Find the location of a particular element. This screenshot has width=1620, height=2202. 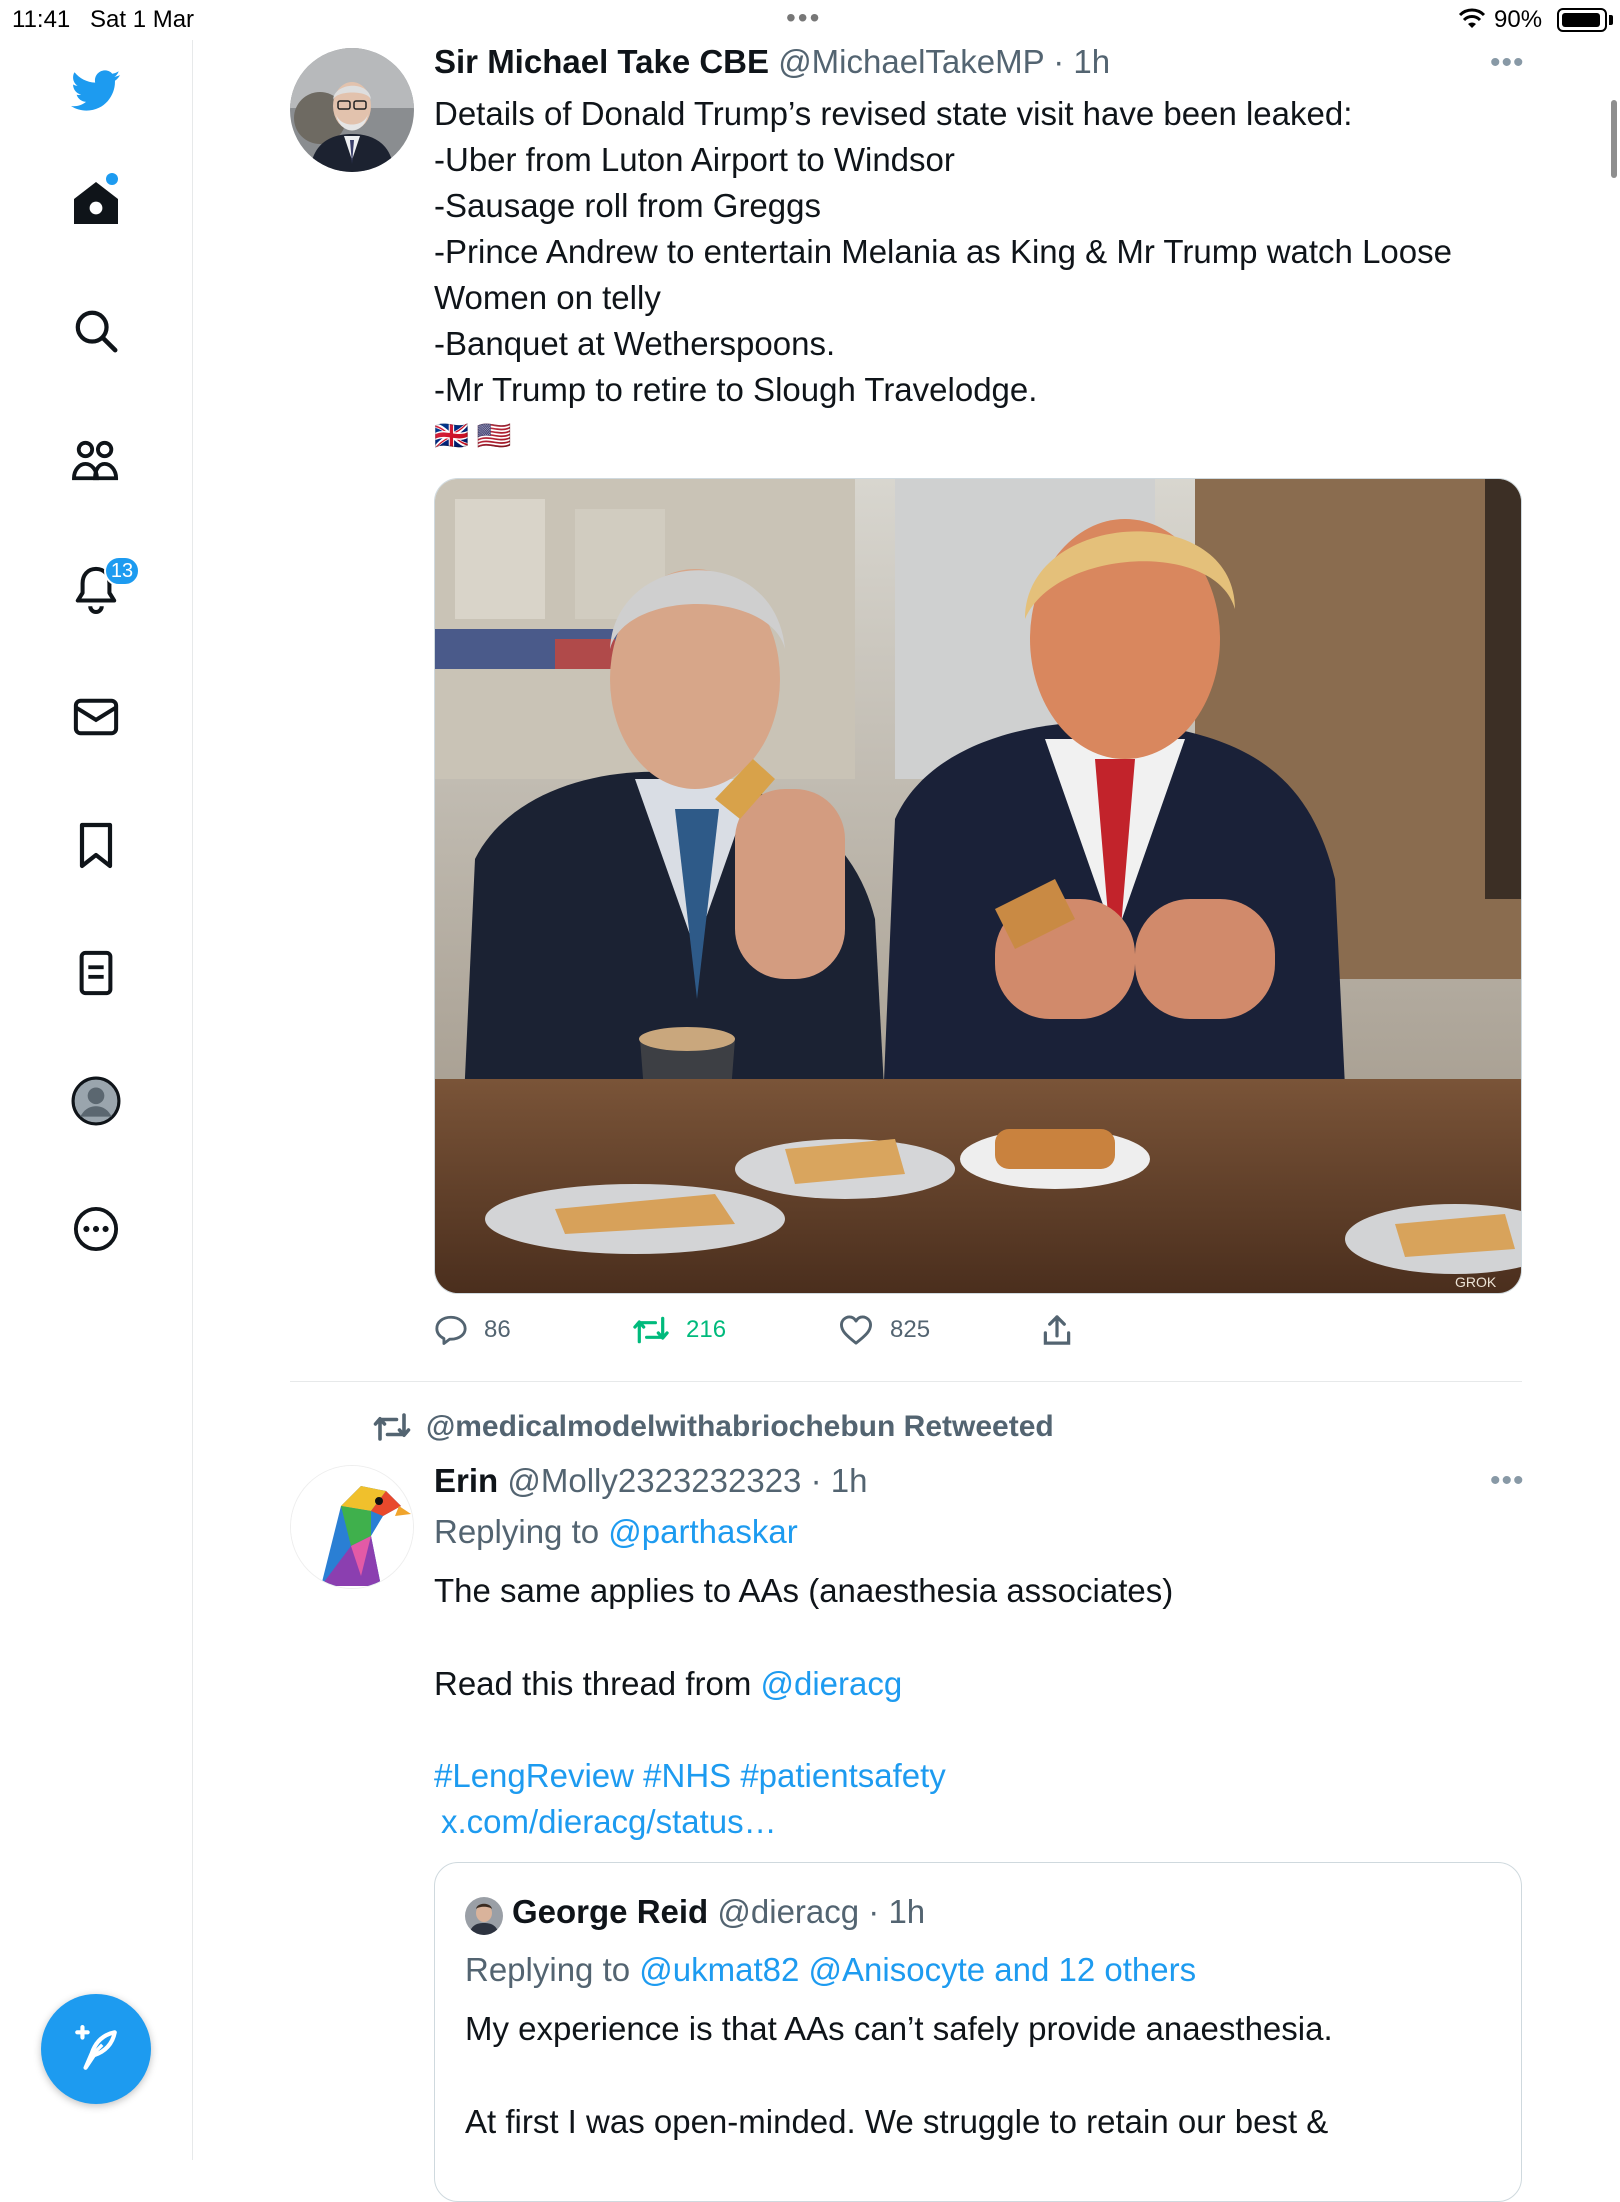

tweet-header: Sir Michael Take CBE @MichaelTakeMP · 1h is located at coordinates (772, 62).